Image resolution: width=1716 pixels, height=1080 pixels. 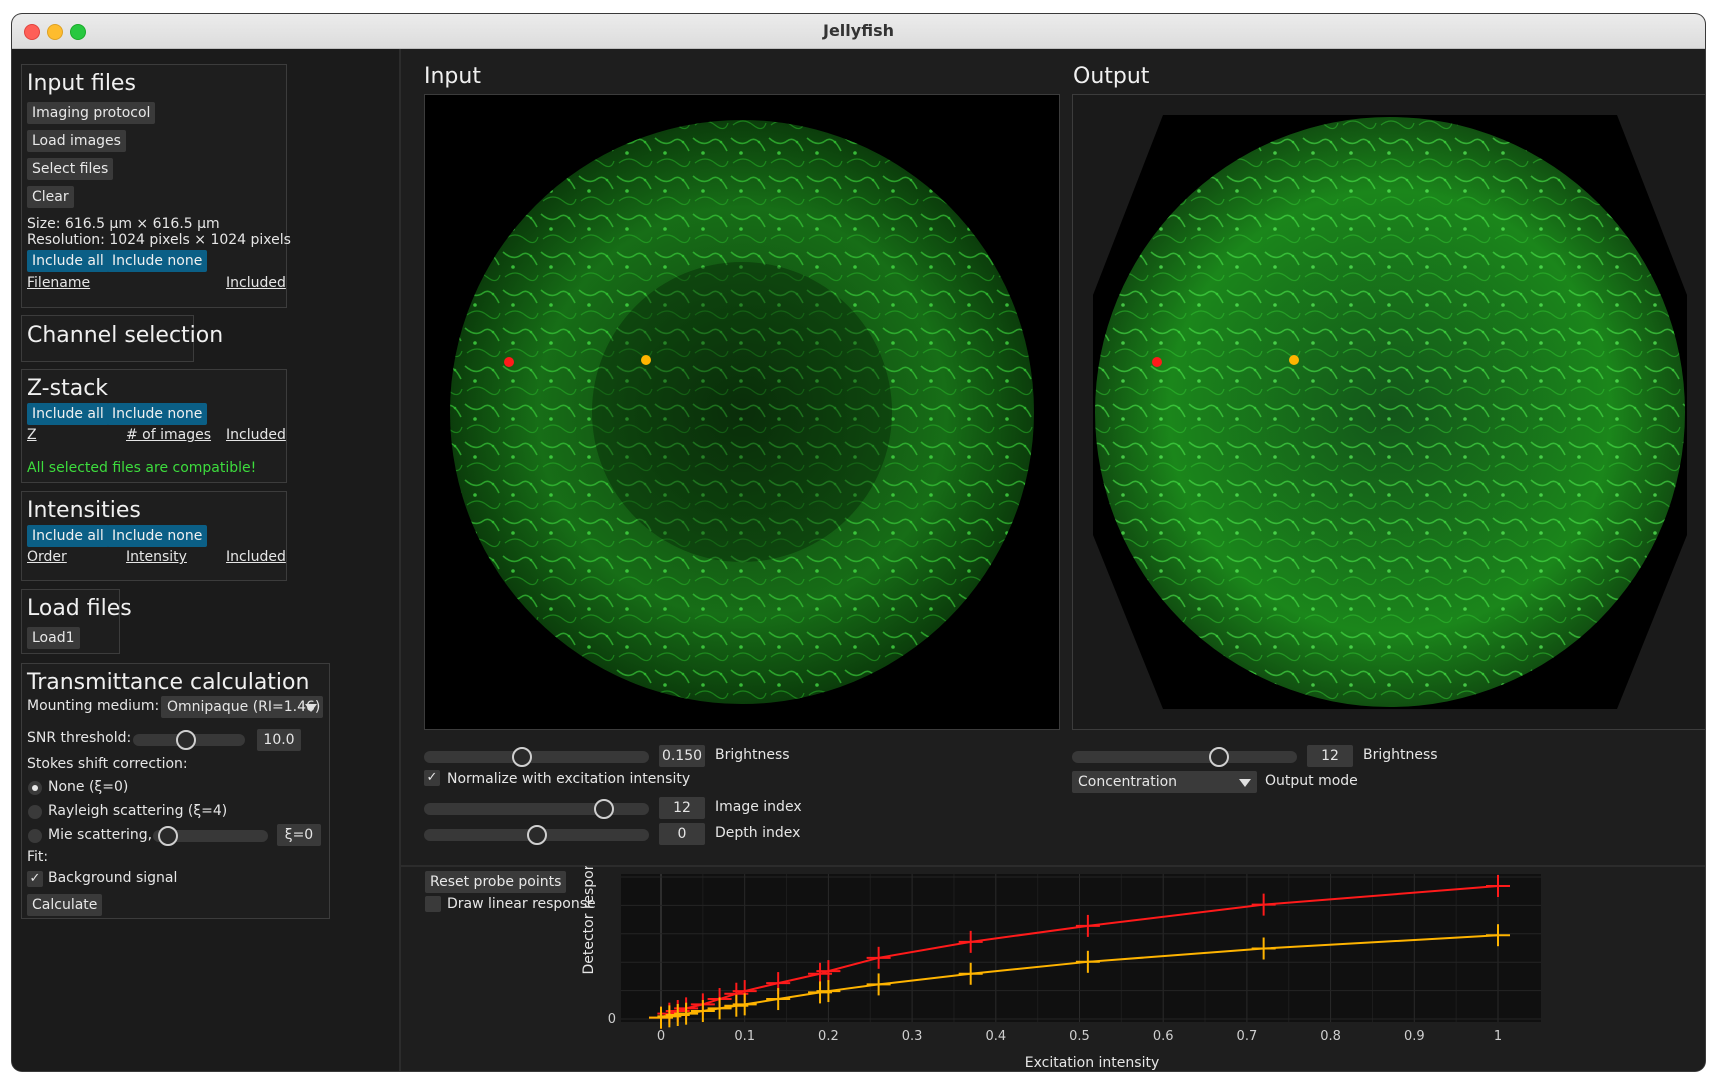 What do you see at coordinates (65, 905) in the screenshot?
I see `calculate-button: Calculate` at bounding box center [65, 905].